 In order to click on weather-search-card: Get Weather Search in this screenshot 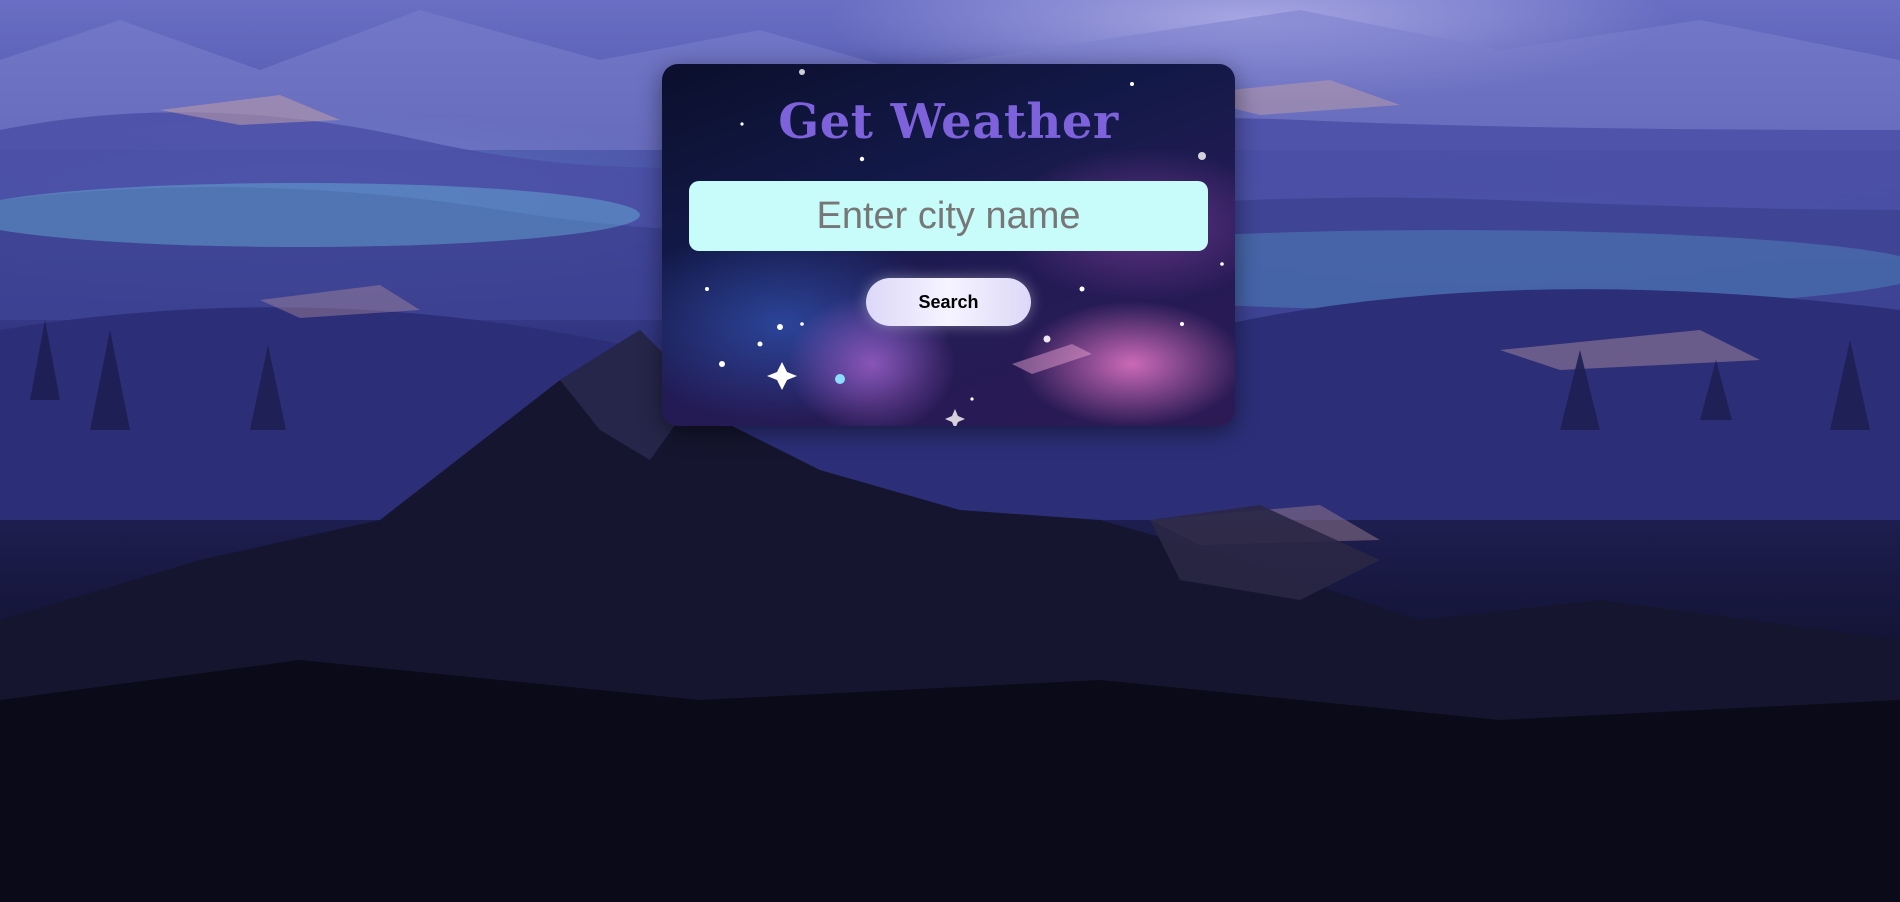, I will do `click(948, 245)`.